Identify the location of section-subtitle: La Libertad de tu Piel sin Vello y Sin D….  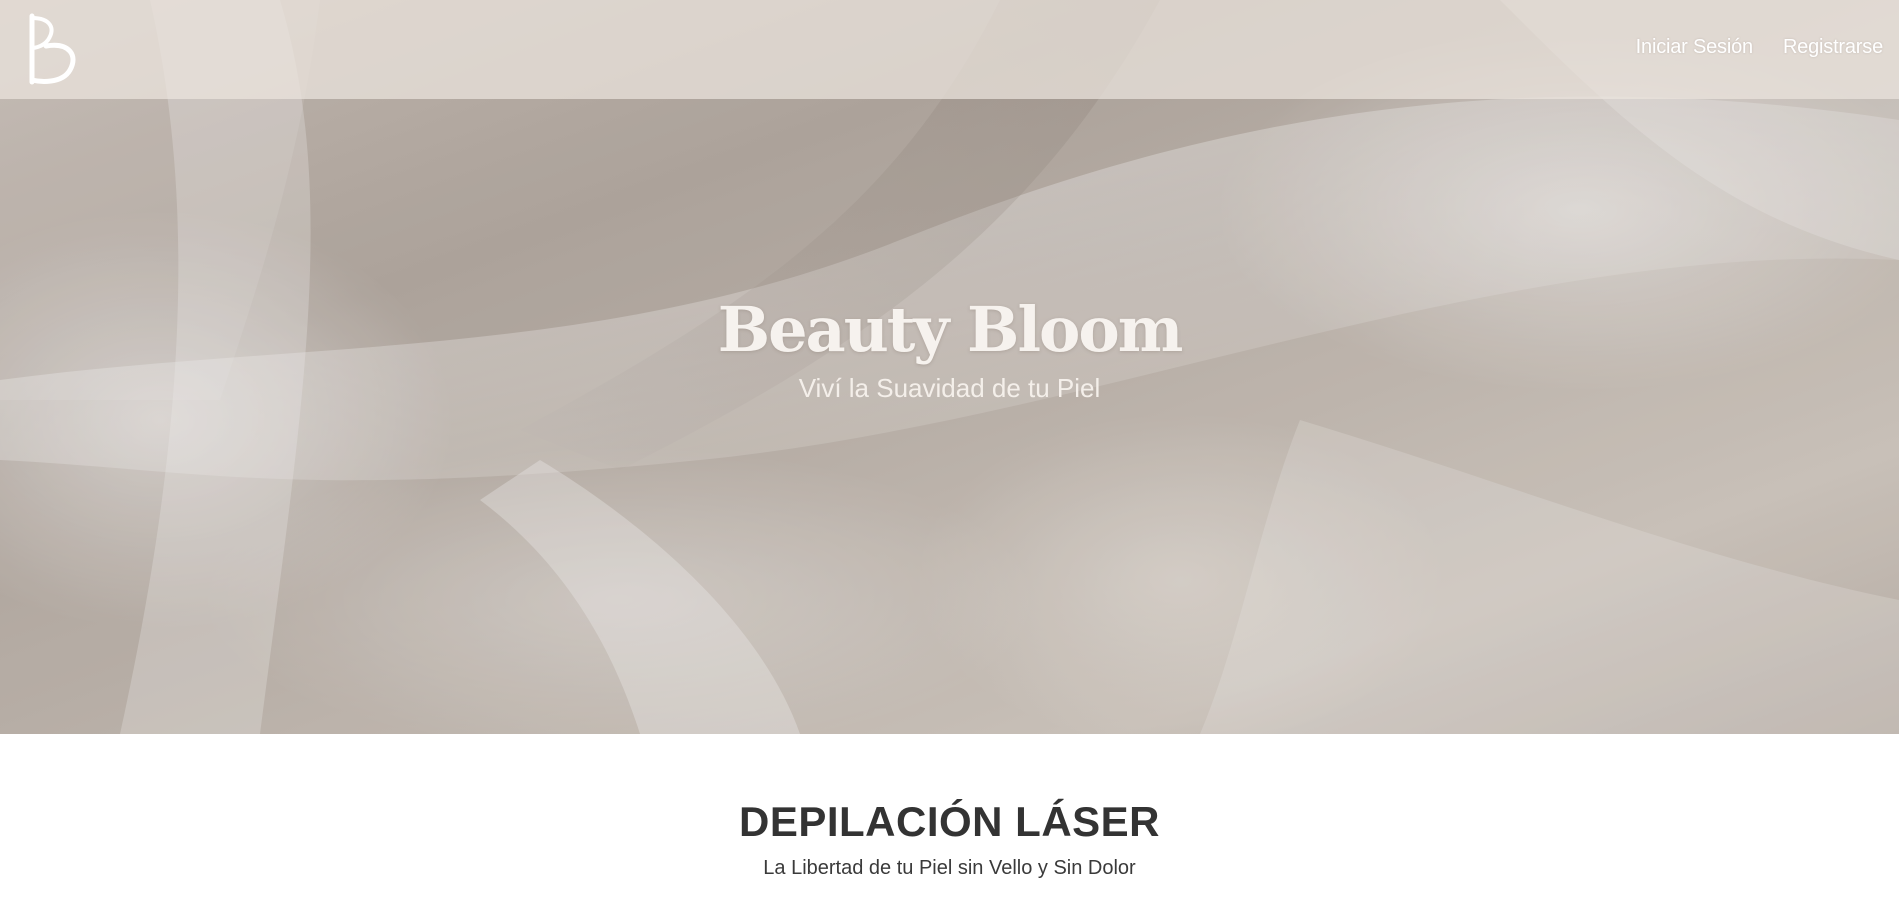
(949, 868).